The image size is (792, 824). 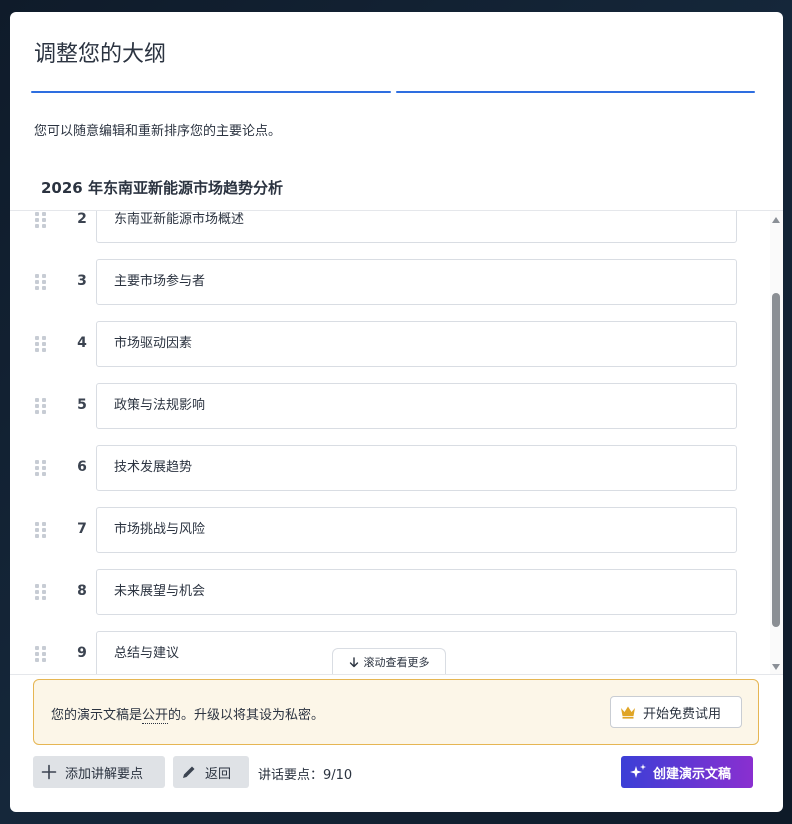 I want to click on notice-text-after: 的。升级以将其设为私密。, so click(x=246, y=715).